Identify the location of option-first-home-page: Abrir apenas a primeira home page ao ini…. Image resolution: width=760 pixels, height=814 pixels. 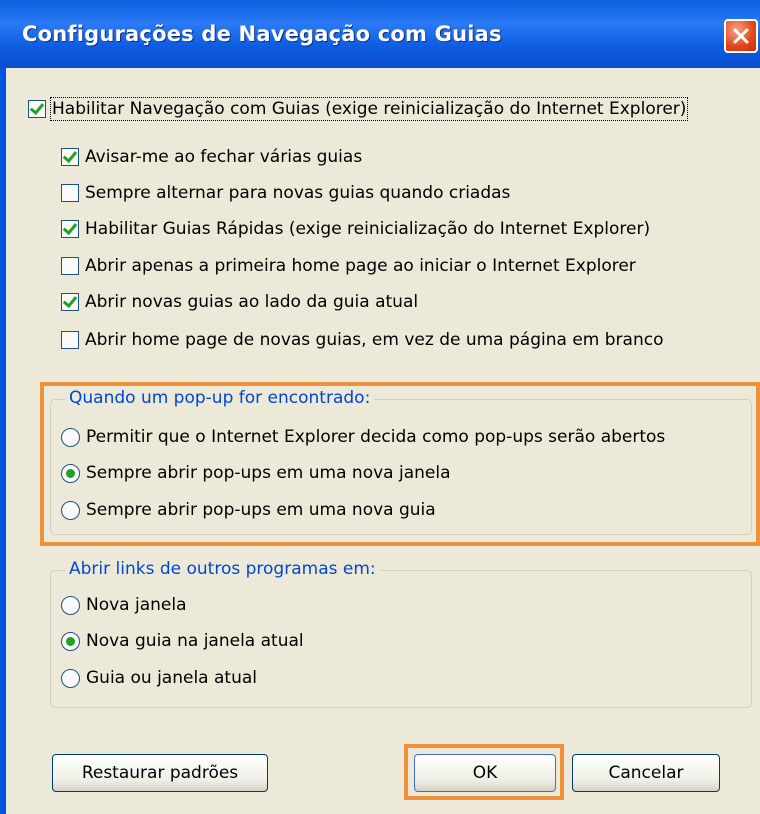
(348, 266).